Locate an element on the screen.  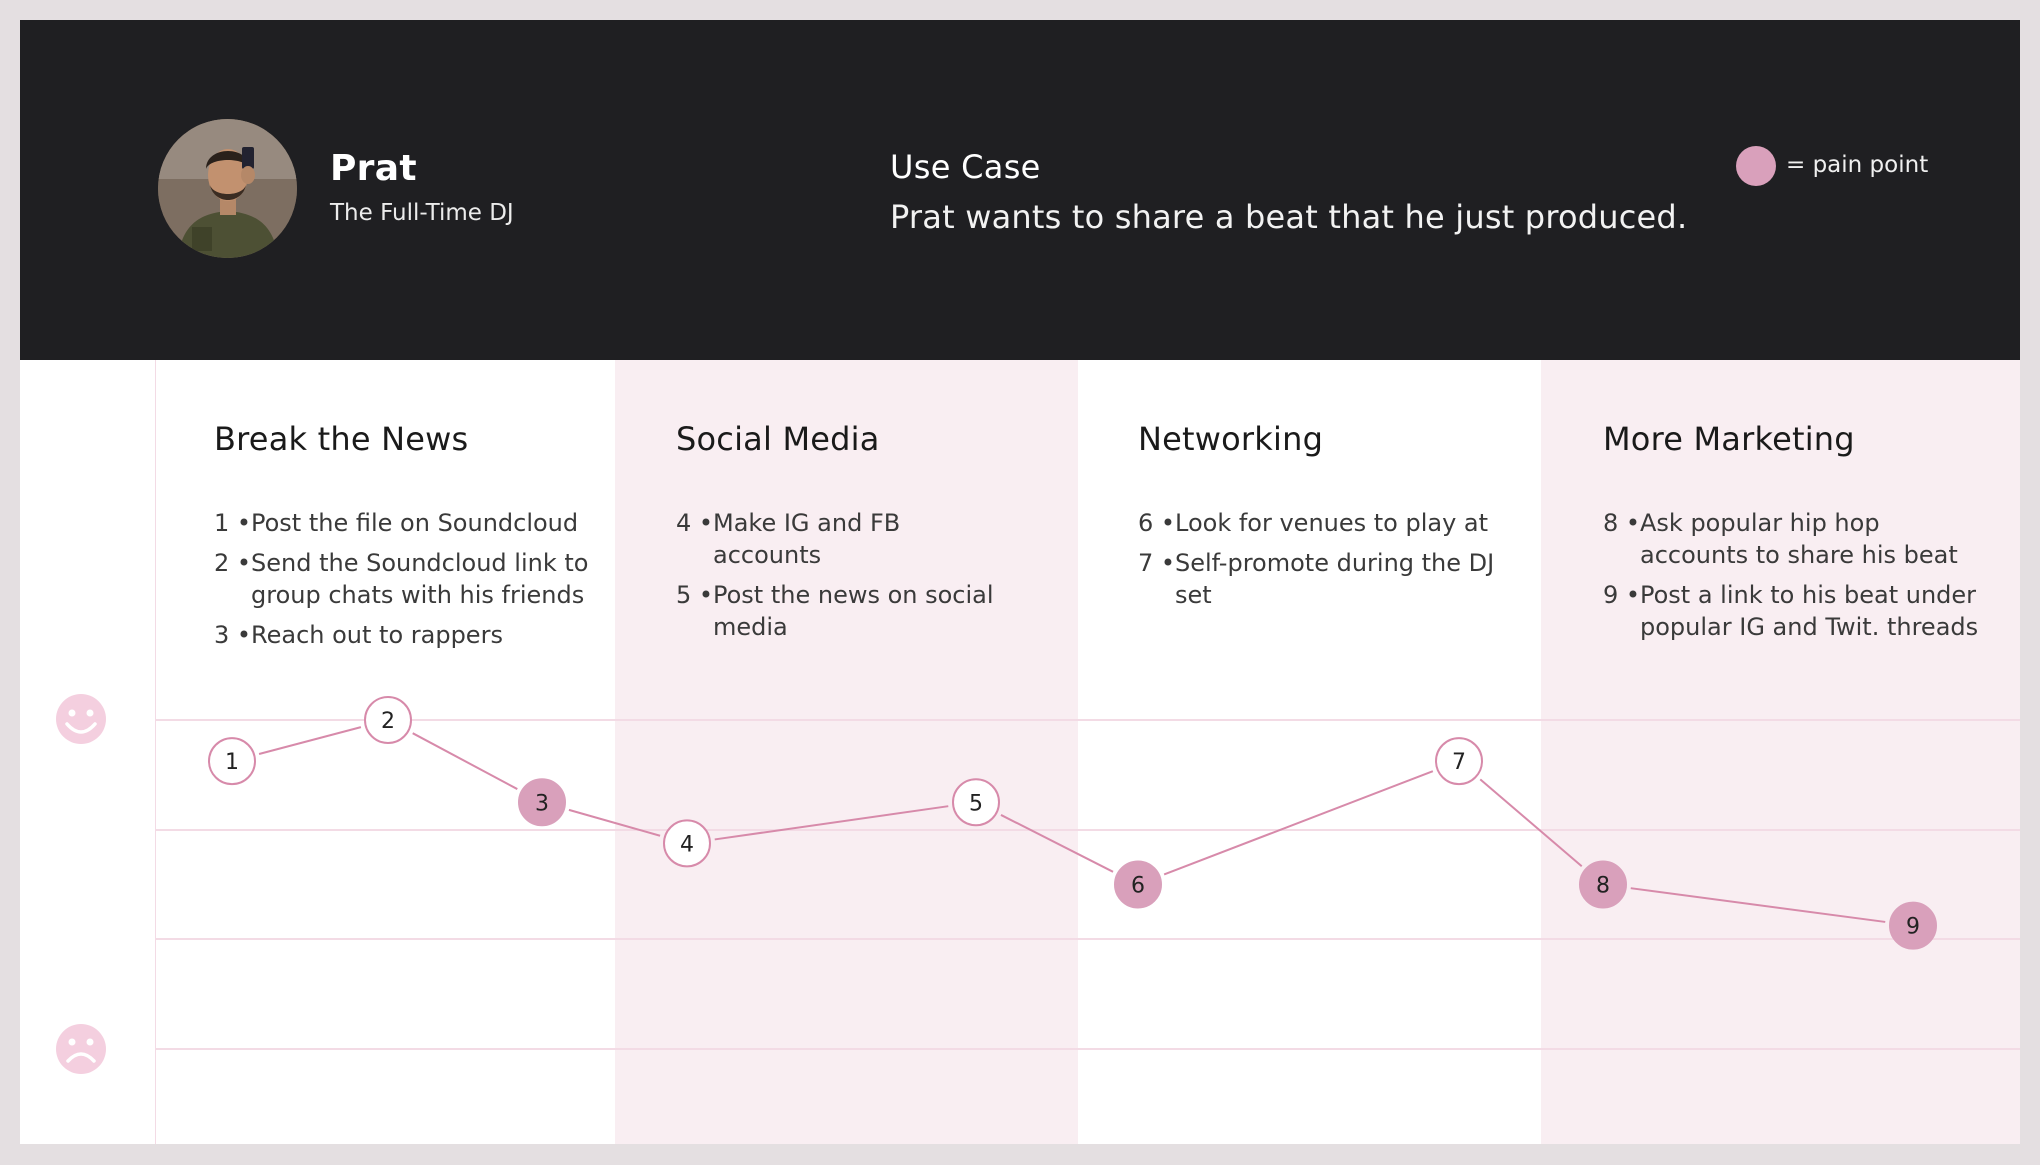
journey-node: 1 is located at coordinates (232, 761).